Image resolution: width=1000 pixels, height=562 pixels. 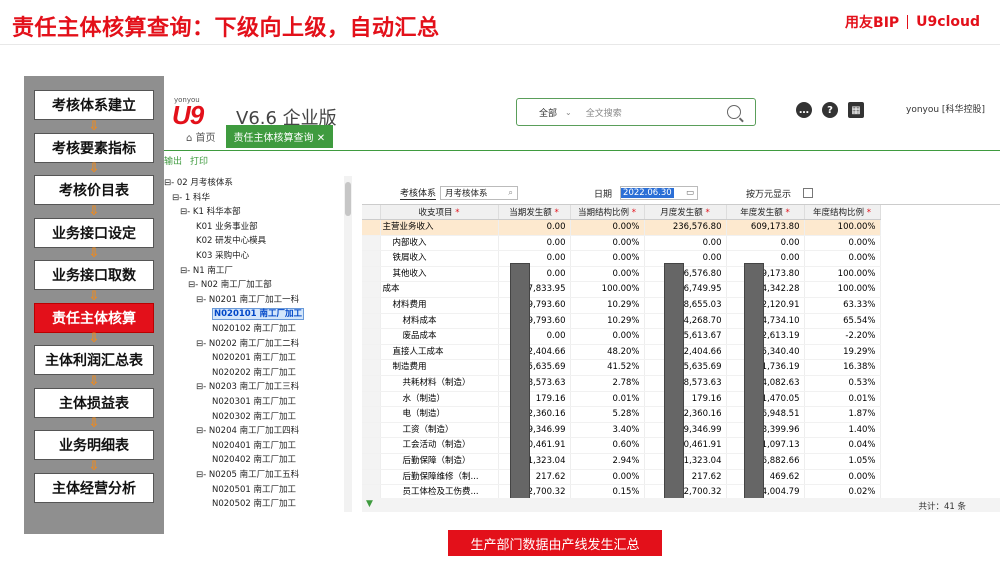 I want to click on date-field: 2022.06.30 ▭, so click(x=659, y=193).